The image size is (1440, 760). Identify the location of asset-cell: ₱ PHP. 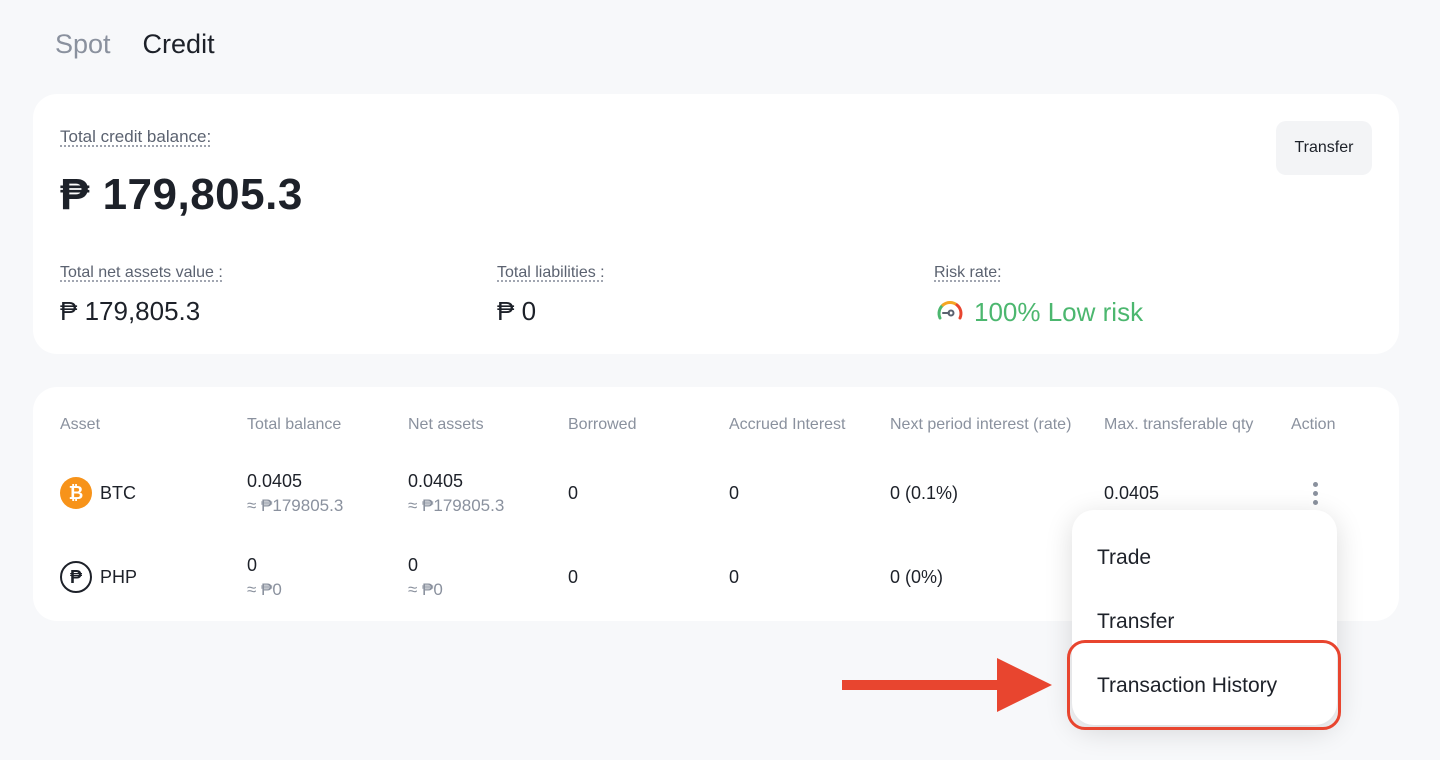
(98, 577).